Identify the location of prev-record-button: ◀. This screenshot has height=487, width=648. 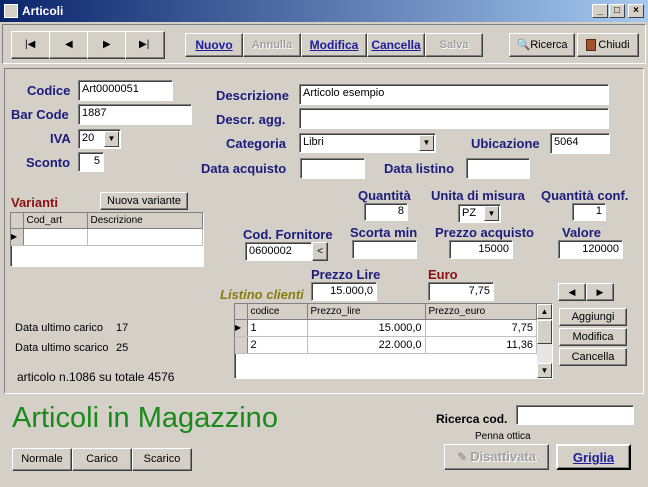
(69, 45).